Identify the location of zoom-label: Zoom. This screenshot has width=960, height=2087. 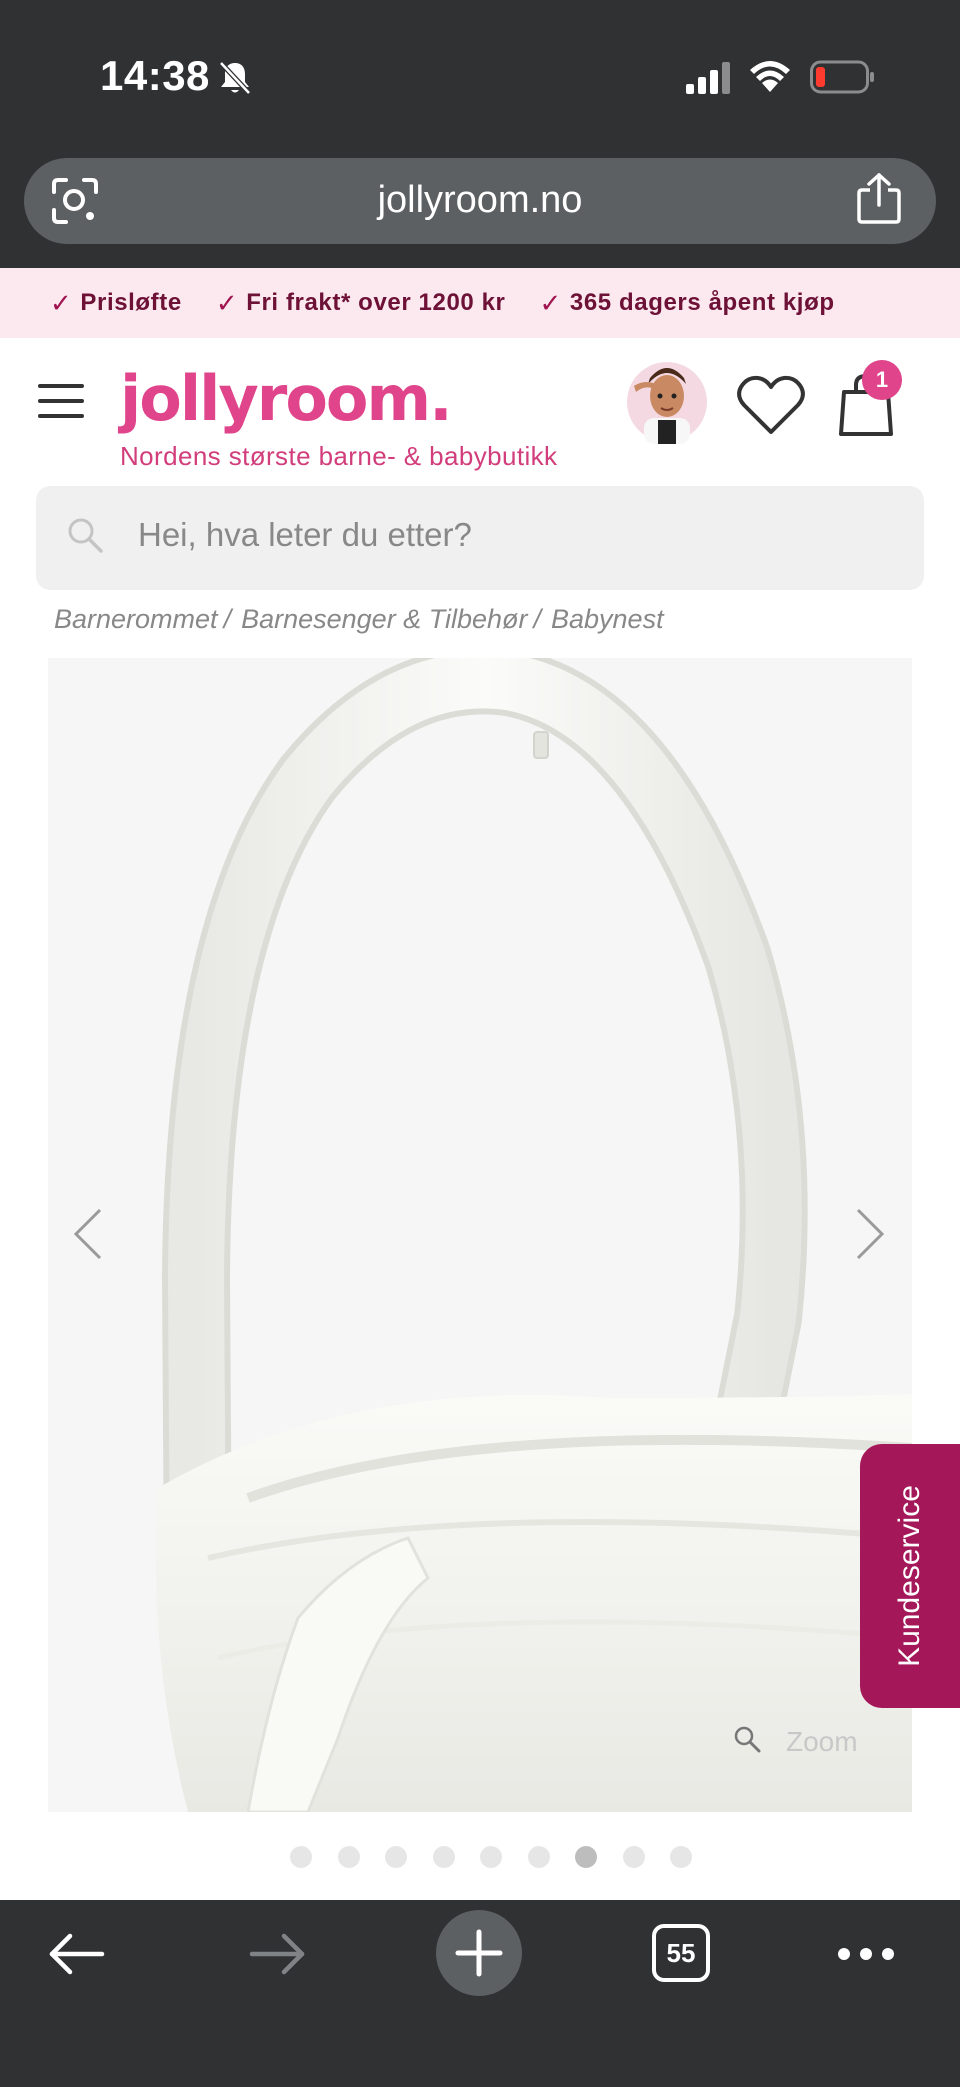
(822, 1742).